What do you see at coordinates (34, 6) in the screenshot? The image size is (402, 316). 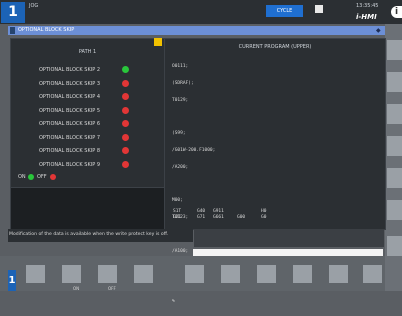 I see `mode-label: JOG` at bounding box center [34, 6].